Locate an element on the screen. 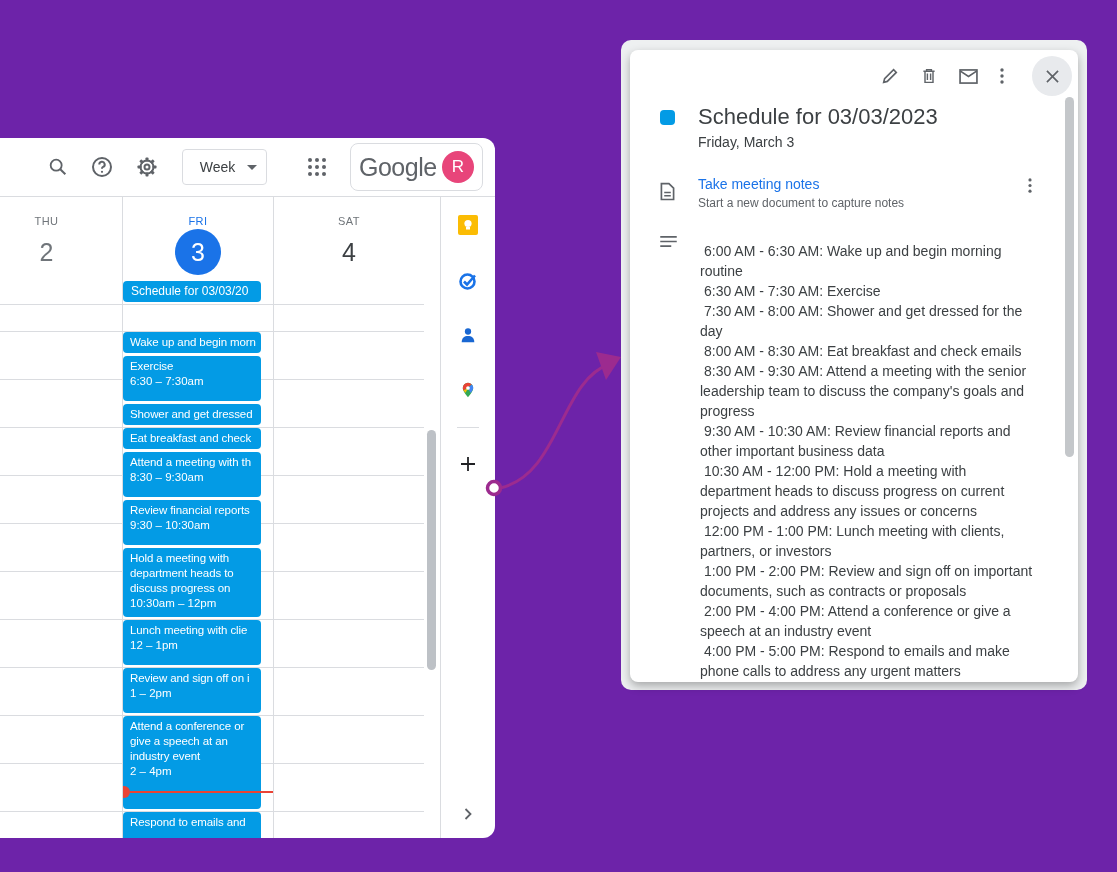 The width and height of the screenshot is (1117, 872). event-title: Respond to emails and is located at coordinates (188, 822).